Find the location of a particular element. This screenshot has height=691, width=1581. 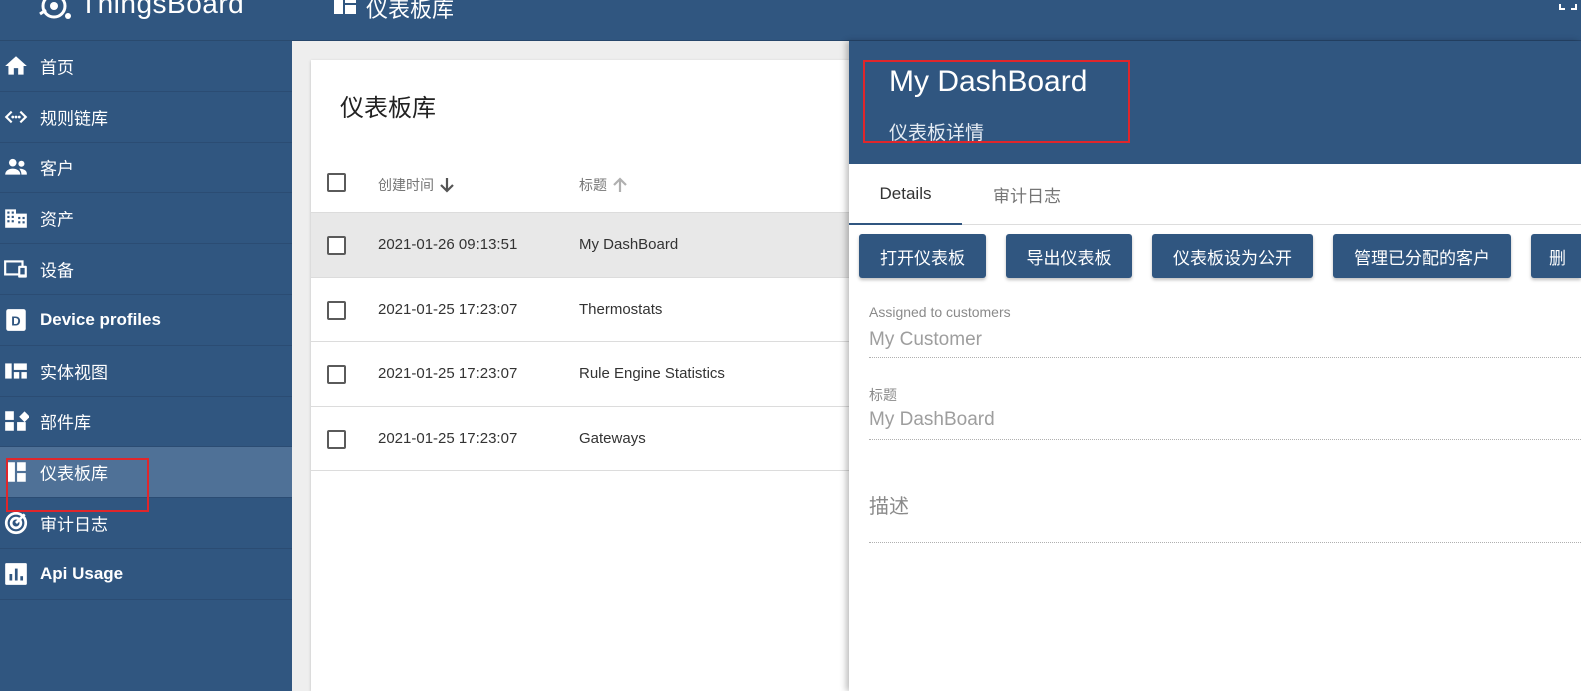

table-title: 仪表板库 is located at coordinates (388, 108).